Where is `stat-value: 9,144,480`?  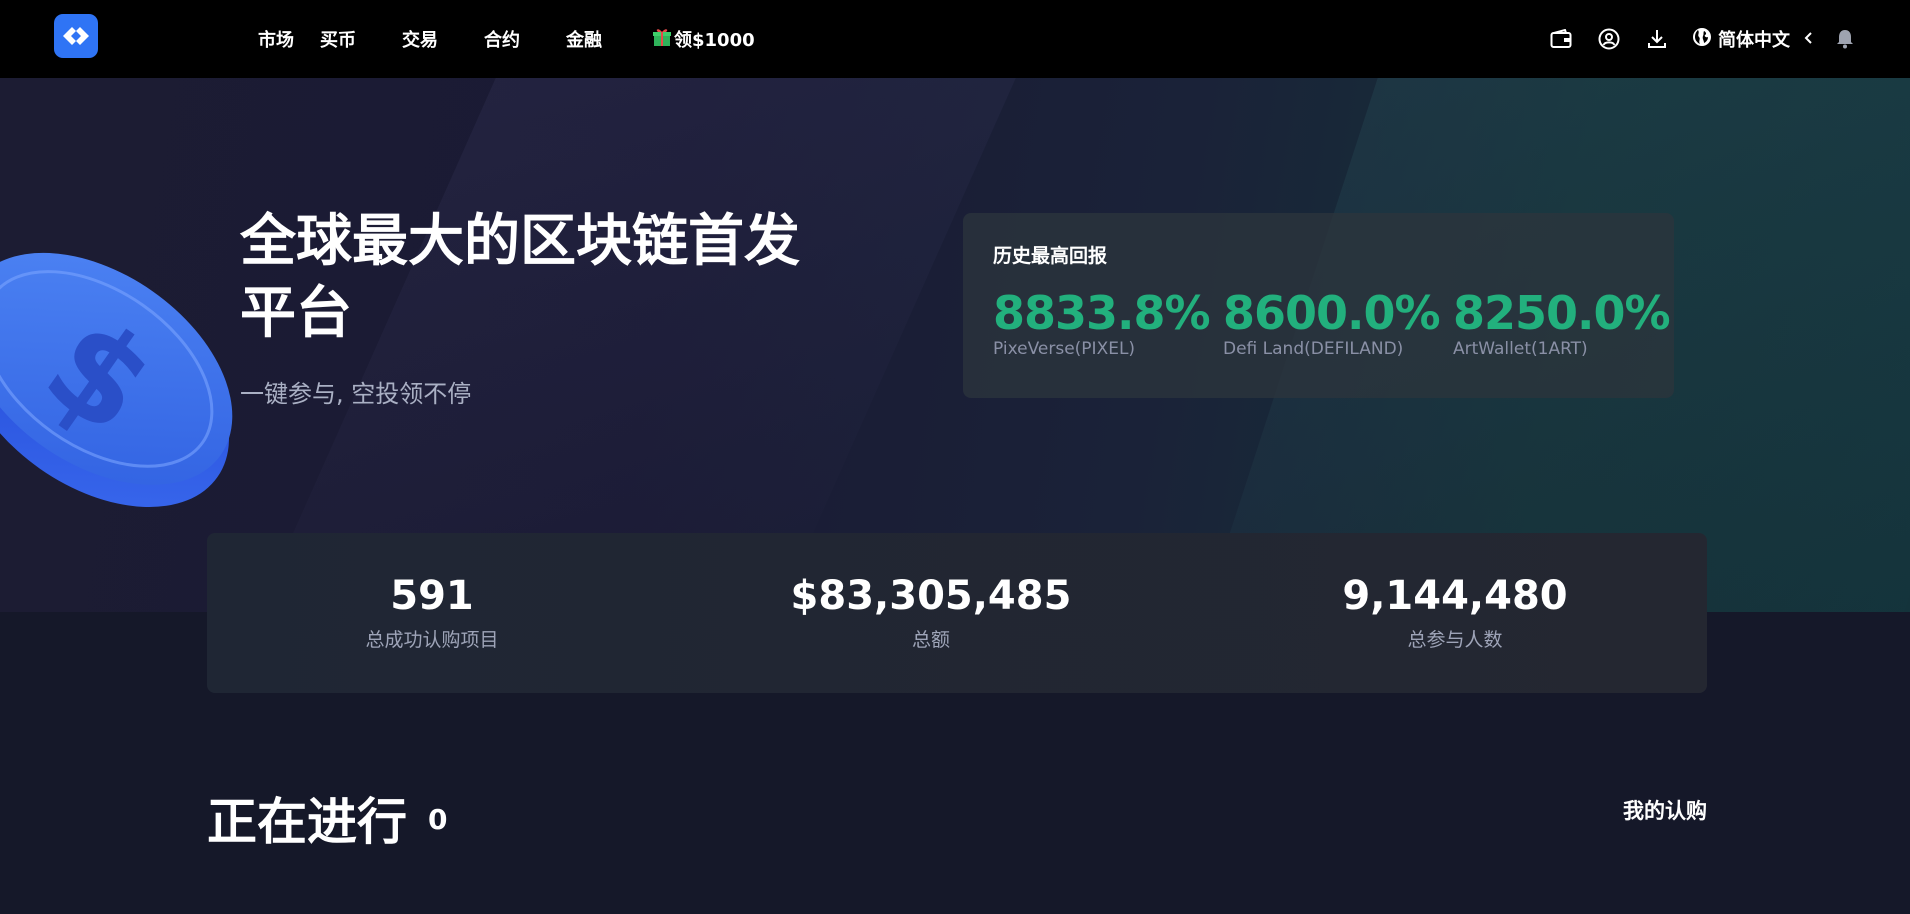 stat-value: 9,144,480 is located at coordinates (1455, 596).